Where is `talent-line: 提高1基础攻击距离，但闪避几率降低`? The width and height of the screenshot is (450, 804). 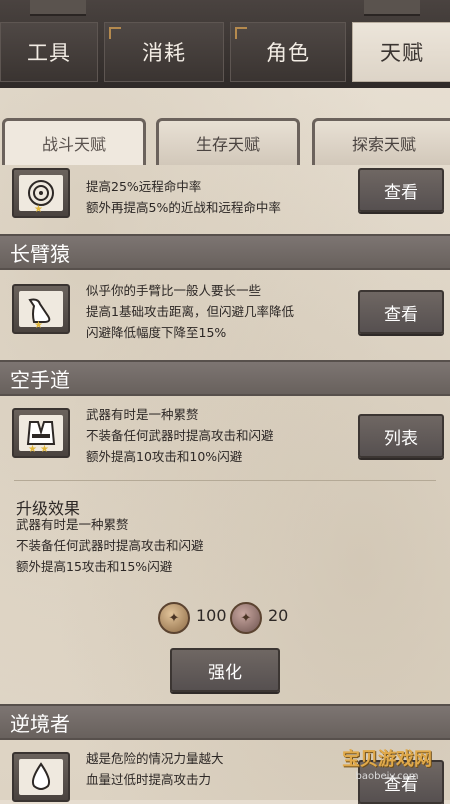
talent-line: 提高1基础攻击距离，但闪避几率降低 is located at coordinates (190, 311).